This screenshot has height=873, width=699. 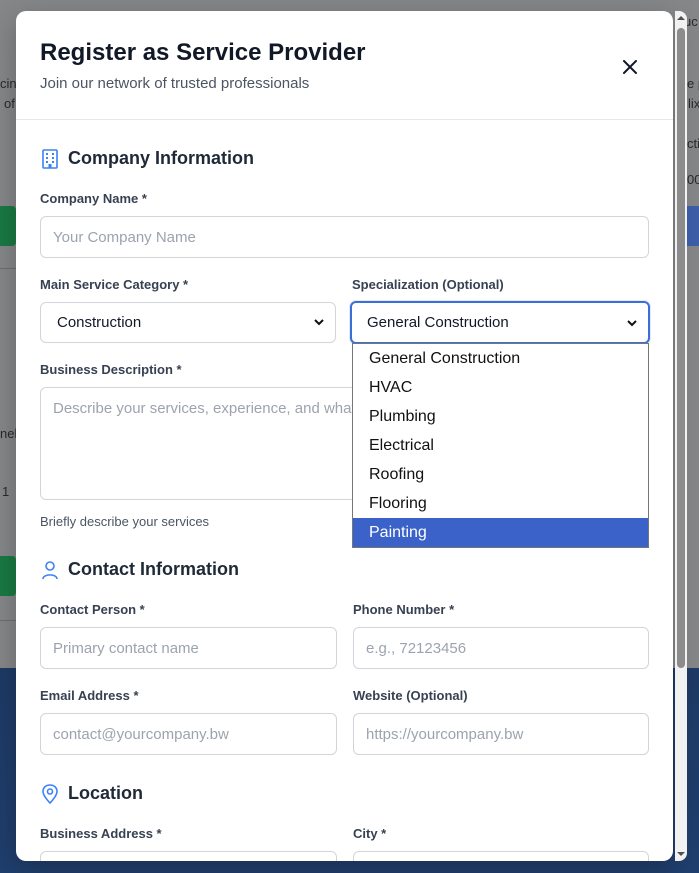 I want to click on website-input, so click(x=501, y=734).